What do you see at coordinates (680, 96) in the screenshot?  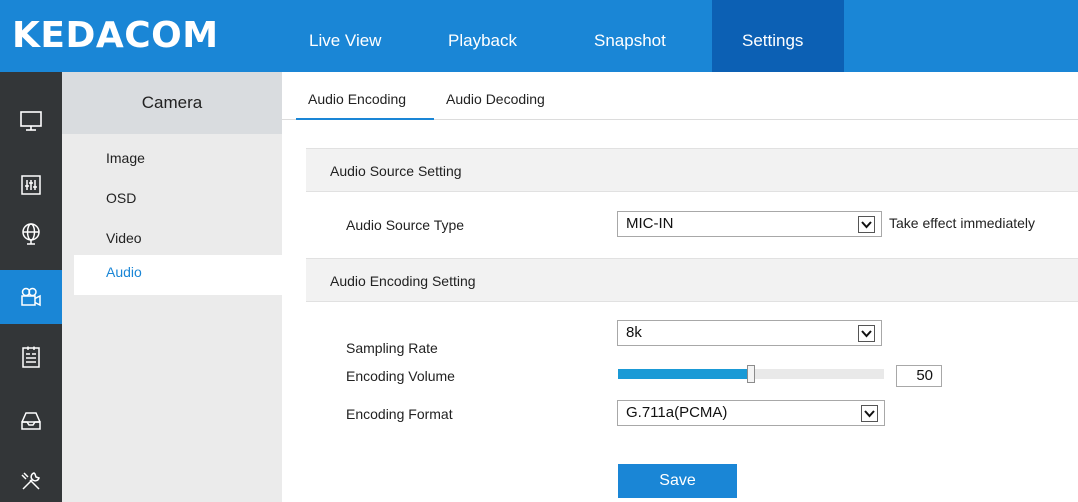 I see `audio-tabs: Audio Encoding Audio Decoding` at bounding box center [680, 96].